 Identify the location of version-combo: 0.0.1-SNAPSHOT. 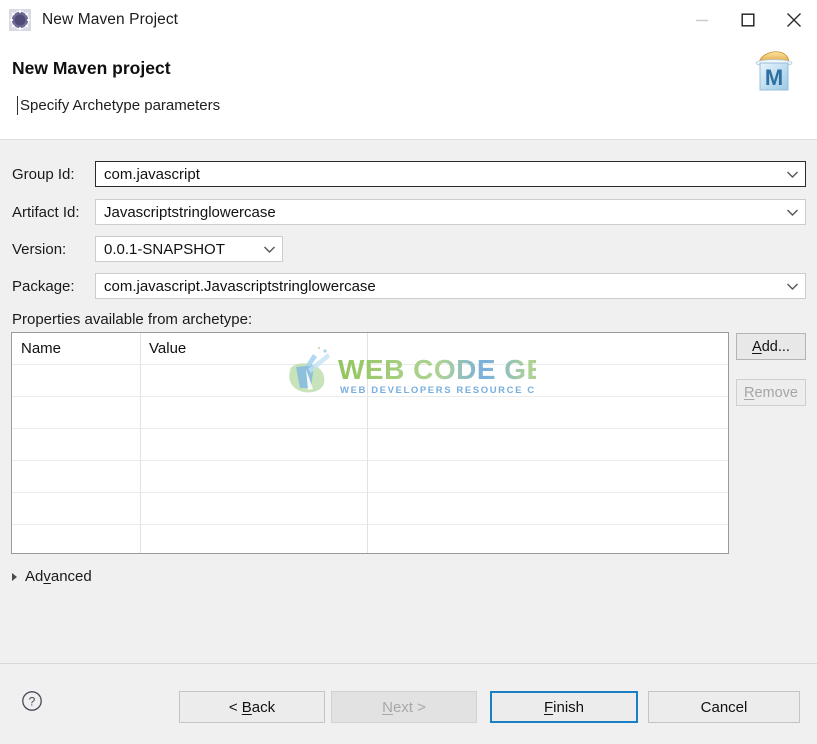
(189, 249).